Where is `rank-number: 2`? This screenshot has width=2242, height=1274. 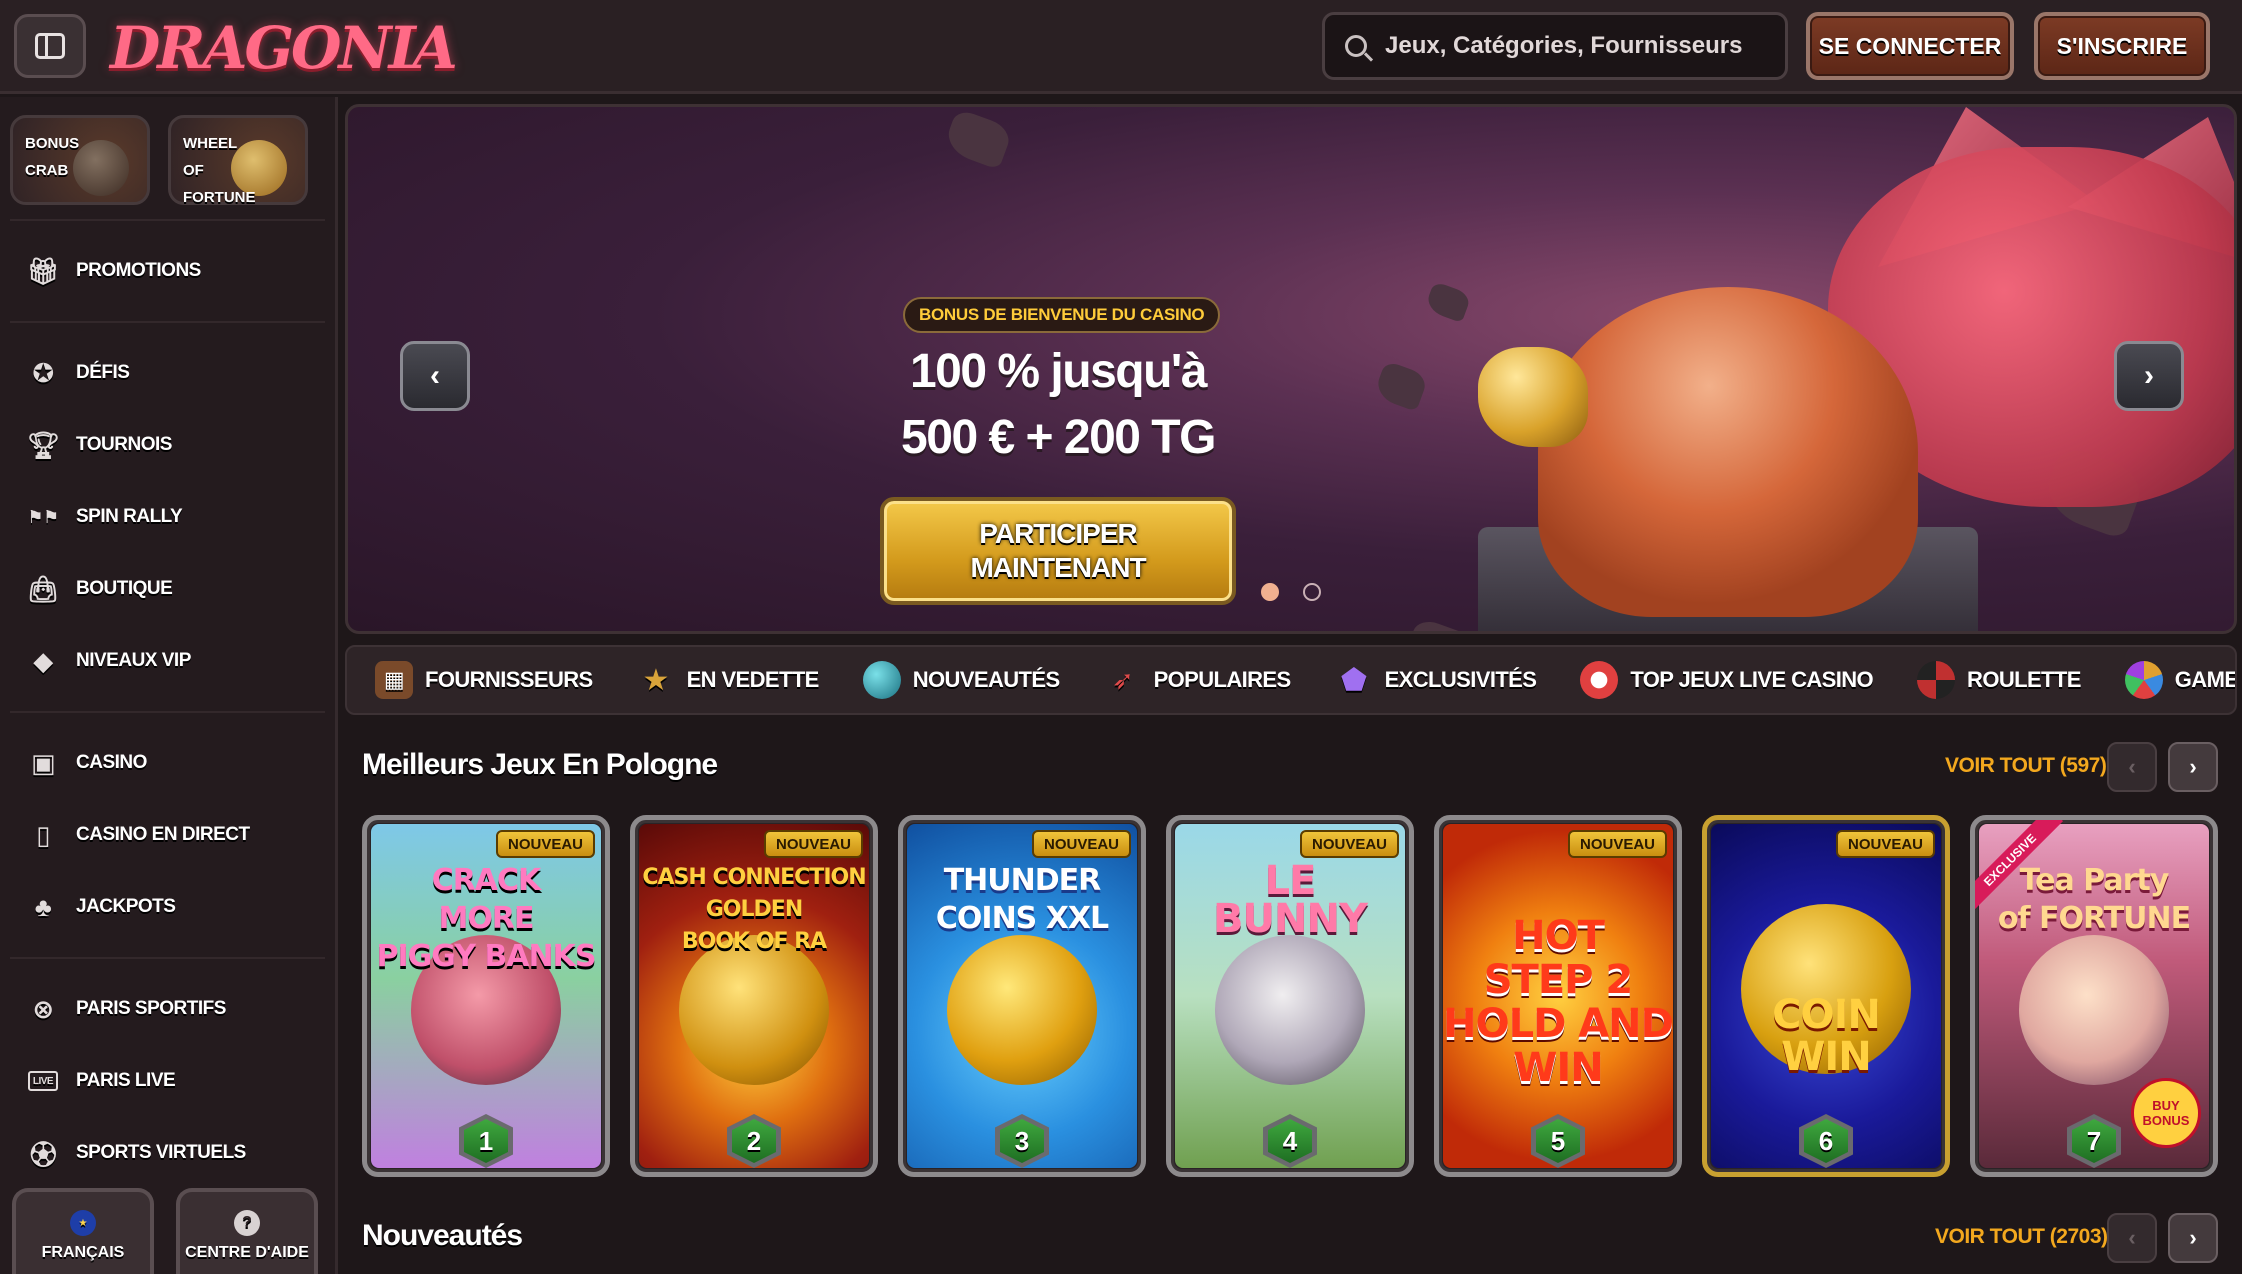 rank-number: 2 is located at coordinates (754, 1141).